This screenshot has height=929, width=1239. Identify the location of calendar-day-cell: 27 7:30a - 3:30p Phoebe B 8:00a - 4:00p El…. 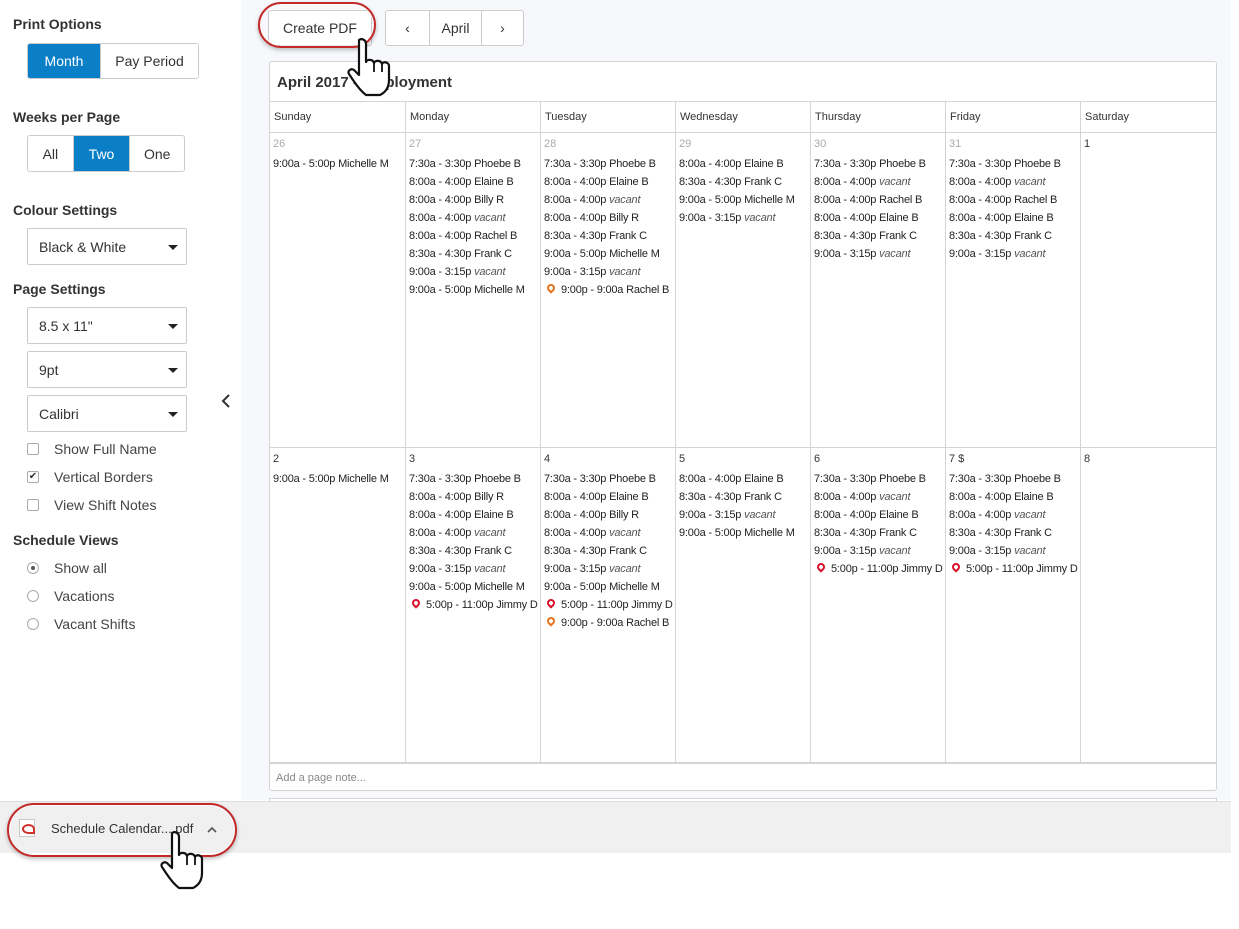
(472, 290).